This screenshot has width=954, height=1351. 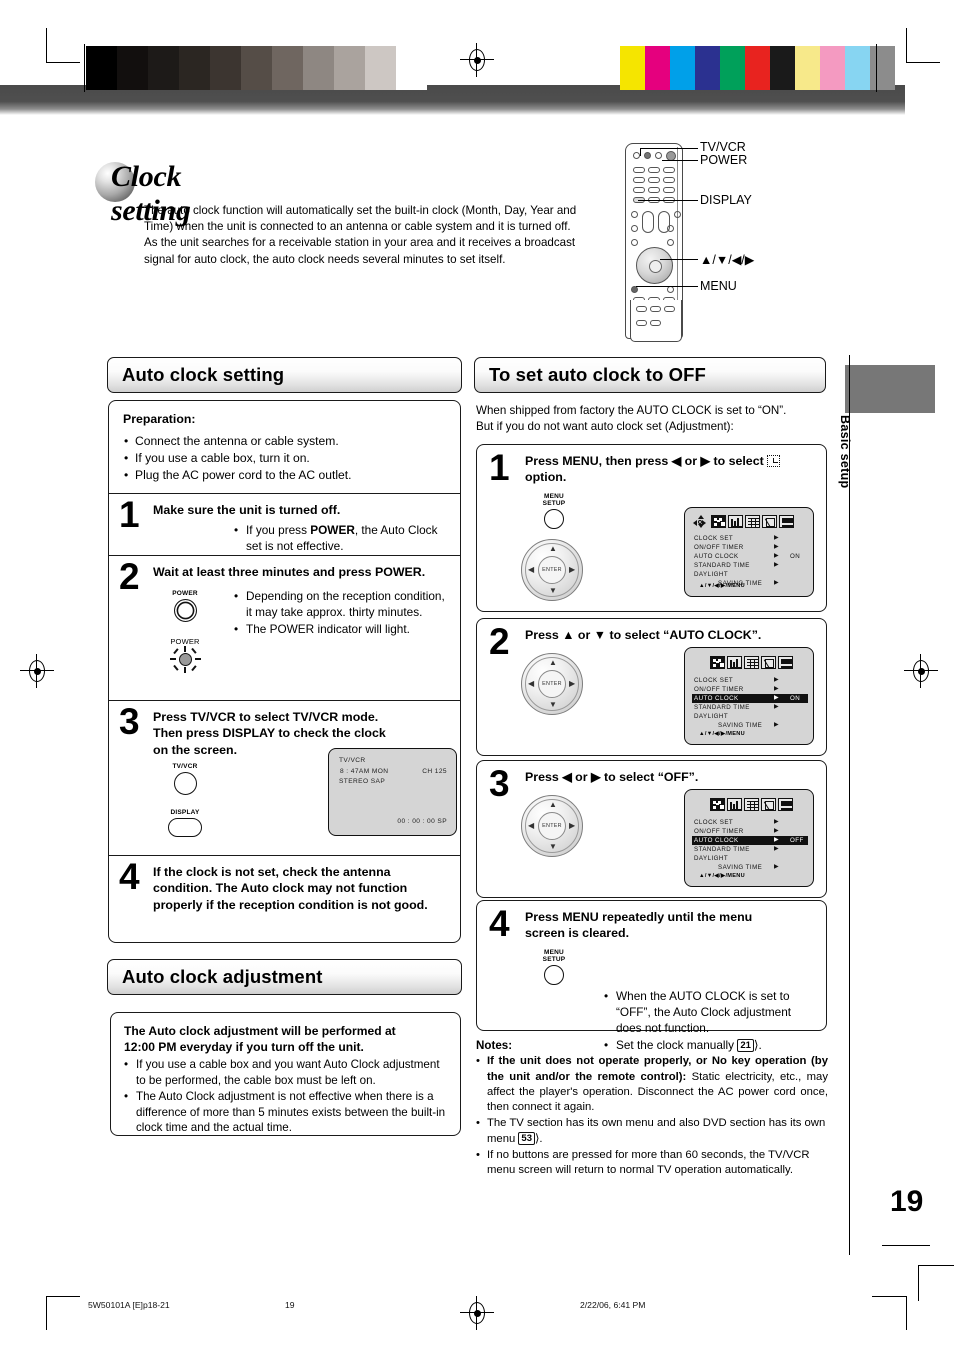 I want to click on osd-row-value: OFF, so click(x=797, y=840).